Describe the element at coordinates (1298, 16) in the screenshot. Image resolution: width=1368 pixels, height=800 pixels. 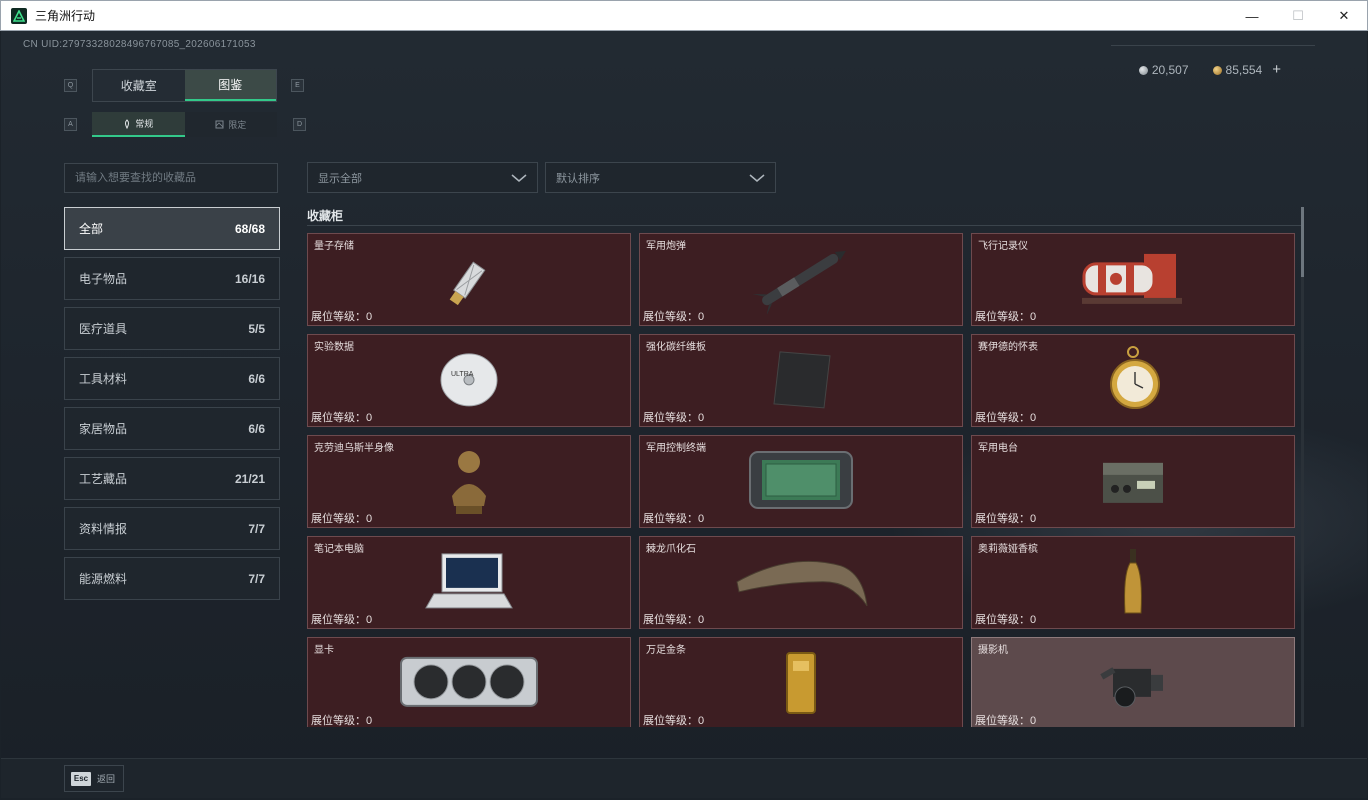
I see `maximize-button: ☐` at that location.